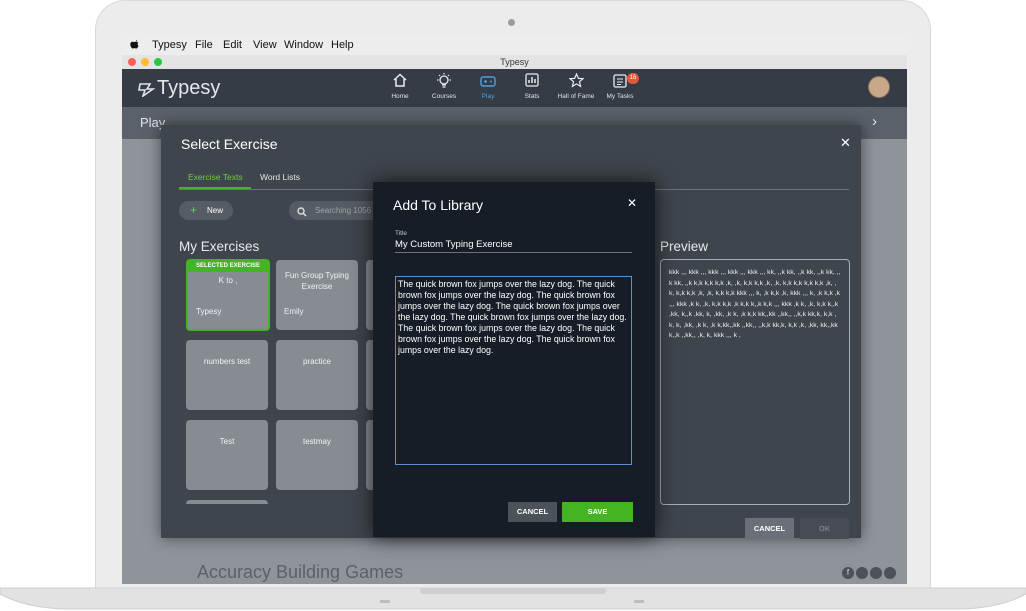 Image resolution: width=1026 pixels, height=611 pixels. Describe the element at coordinates (874, 121) in the screenshot. I see `next-arrow-icon: ›` at that location.